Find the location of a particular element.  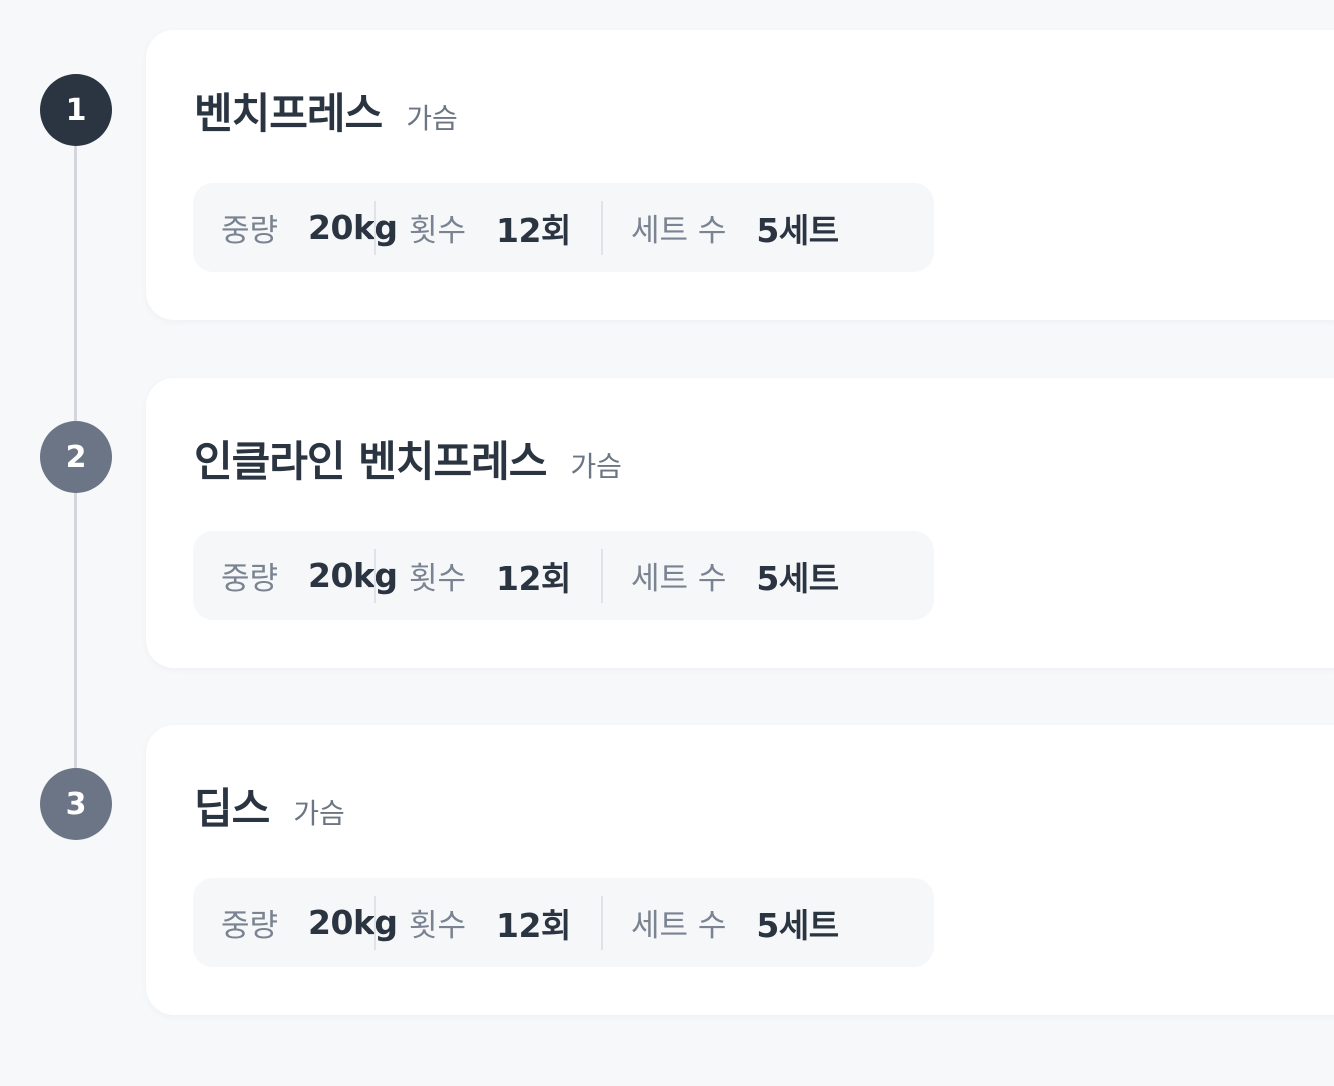

exercise-title-row: 벤치프레스 가슴 is located at coordinates (326, 110).